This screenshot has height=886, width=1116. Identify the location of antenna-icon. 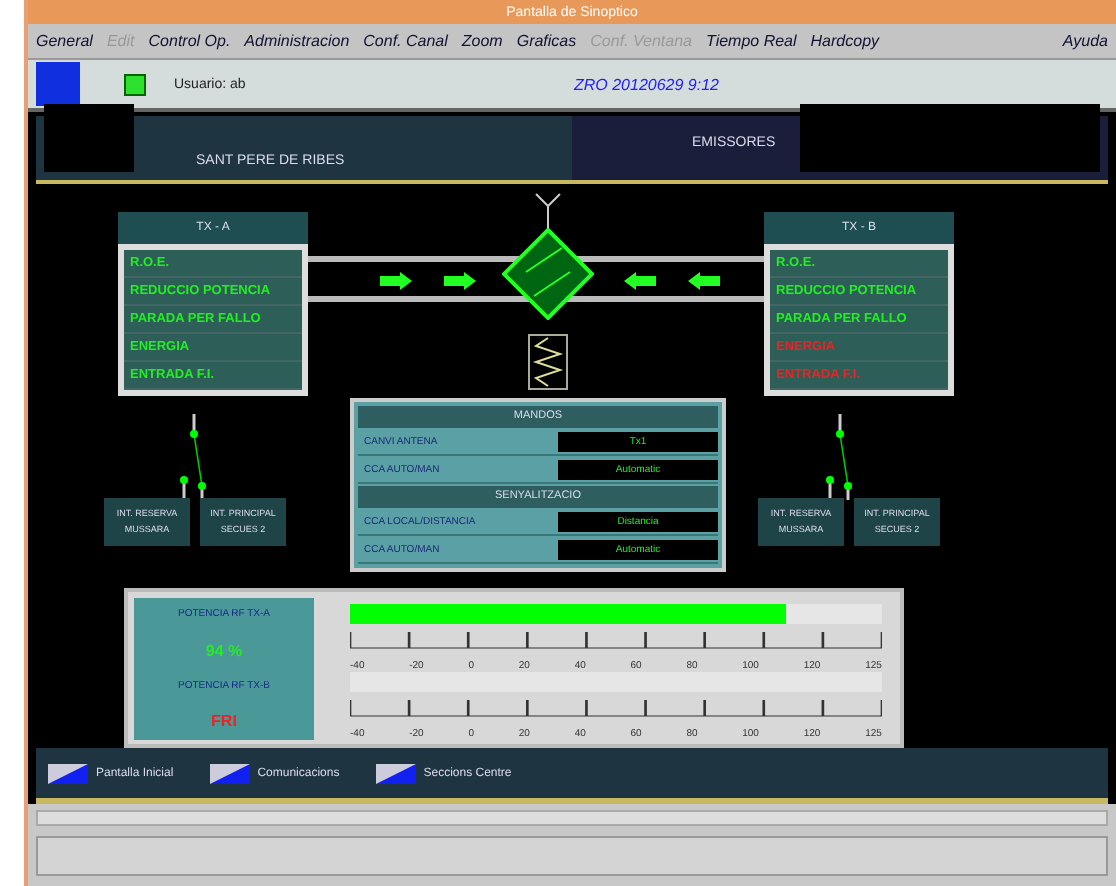
(548, 209).